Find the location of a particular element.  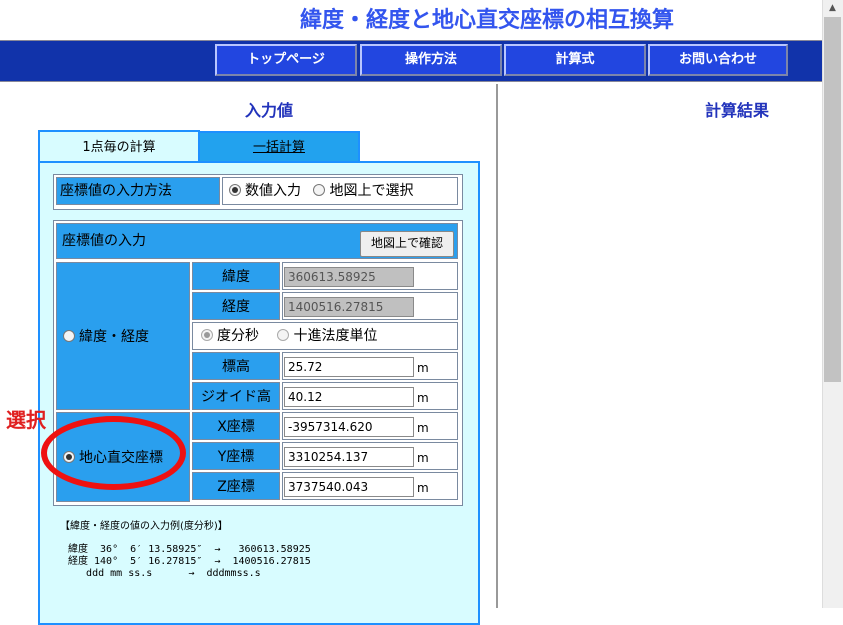

coord-input-title: 座標値の入力 is located at coordinates (104, 241).